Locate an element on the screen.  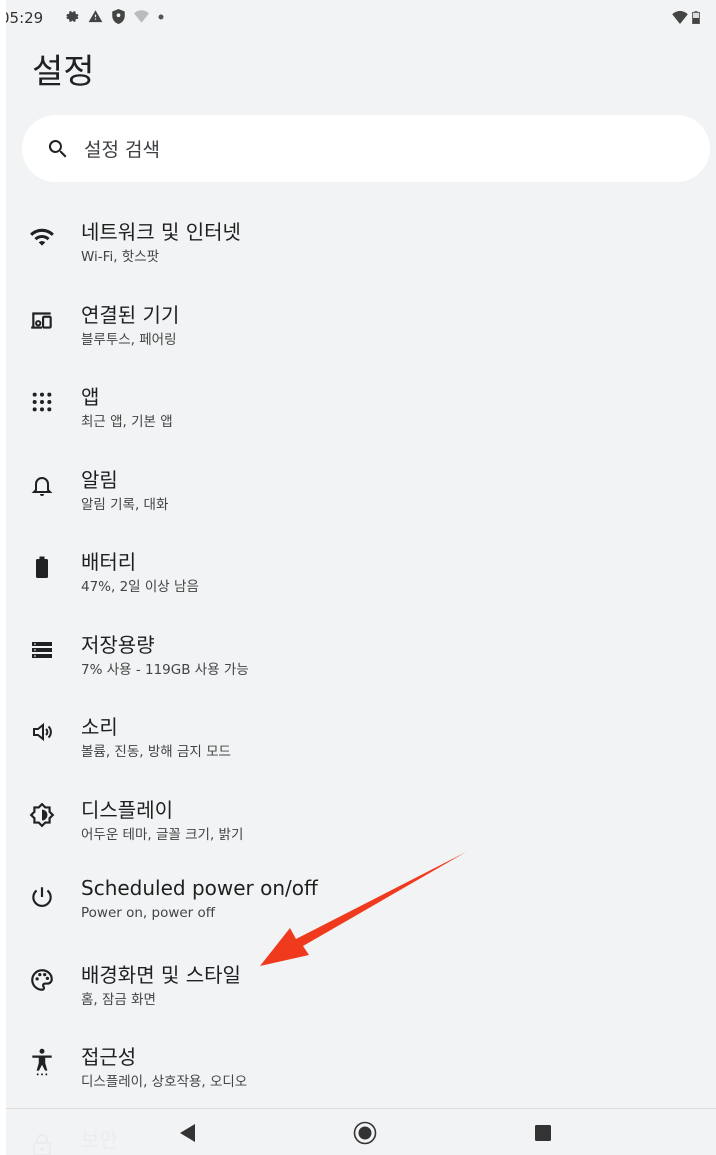
speaker-icon is located at coordinates (42, 732).